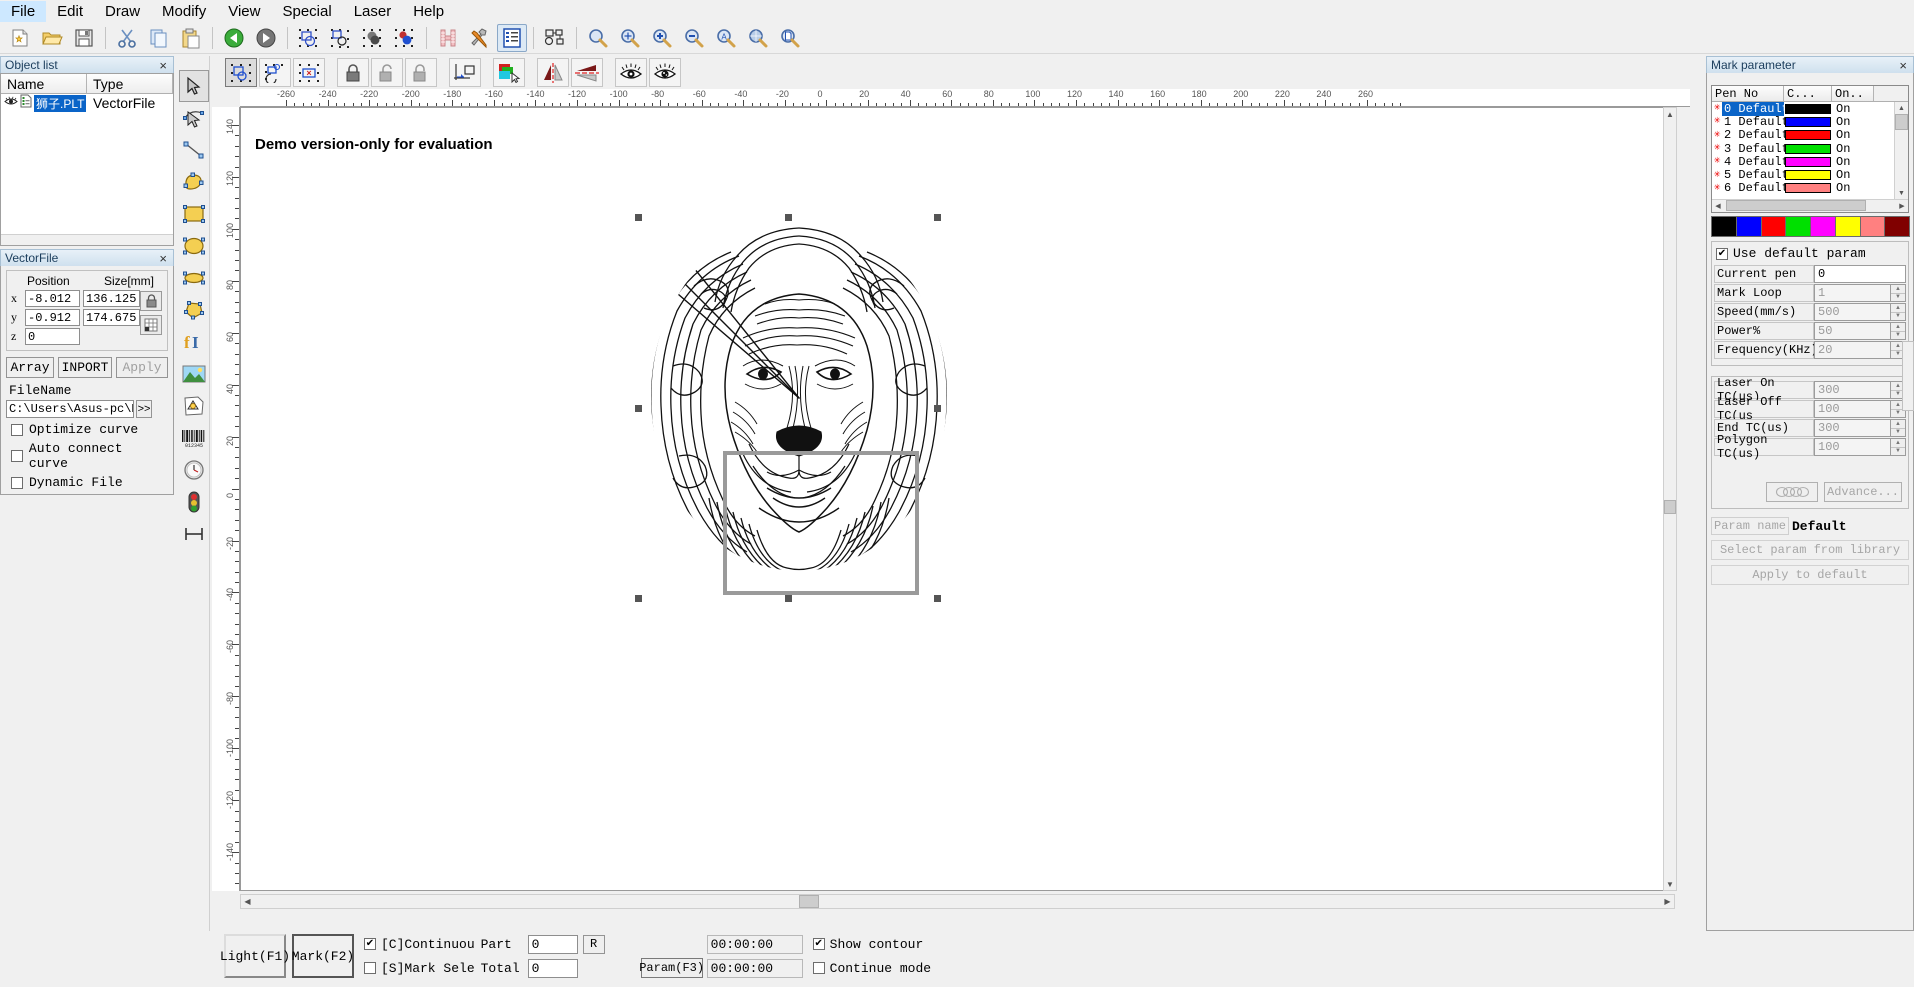 The image size is (1914, 987). Describe the element at coordinates (1901, 108) in the screenshot. I see `pen-scroll-up-arrow: ▲` at that location.